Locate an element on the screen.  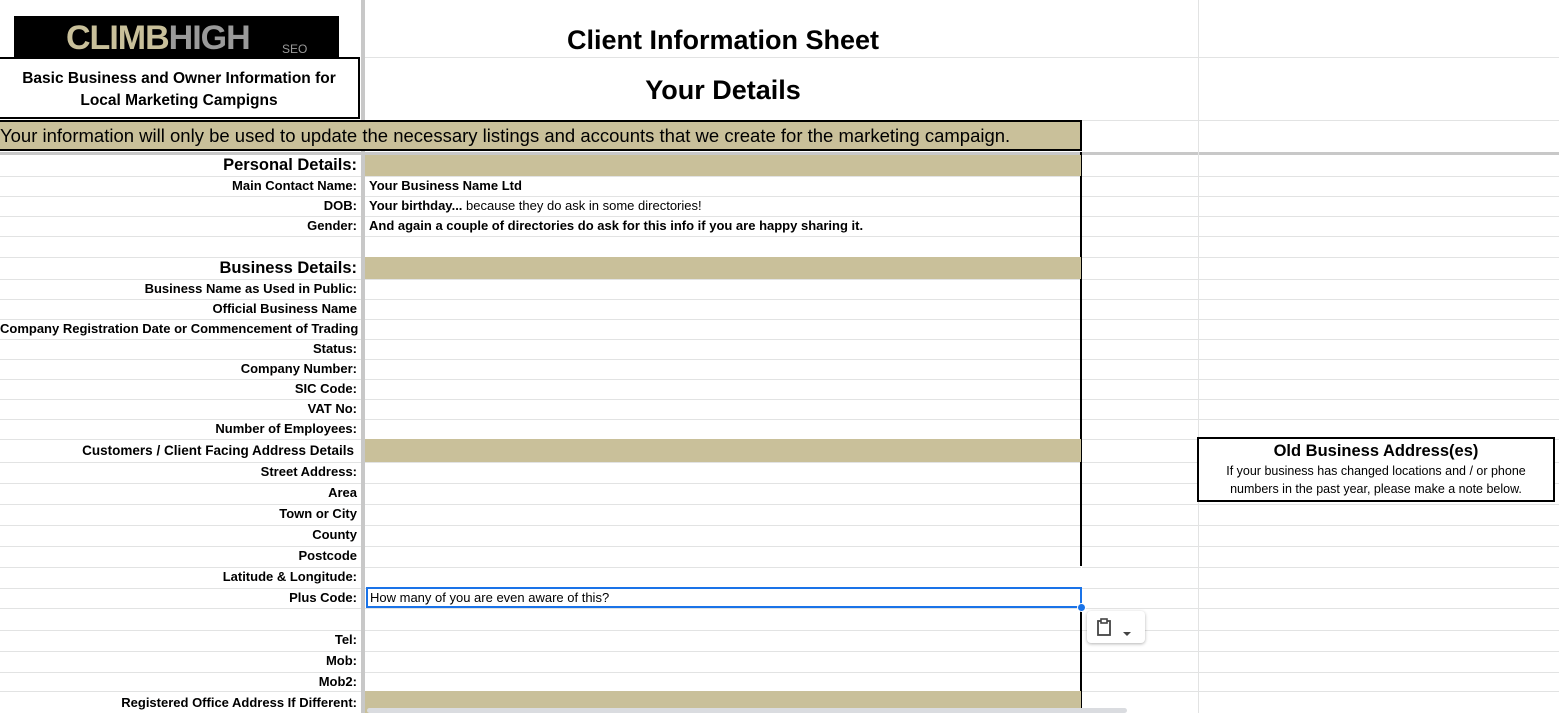
fill-handle is located at coordinates (1081, 607).